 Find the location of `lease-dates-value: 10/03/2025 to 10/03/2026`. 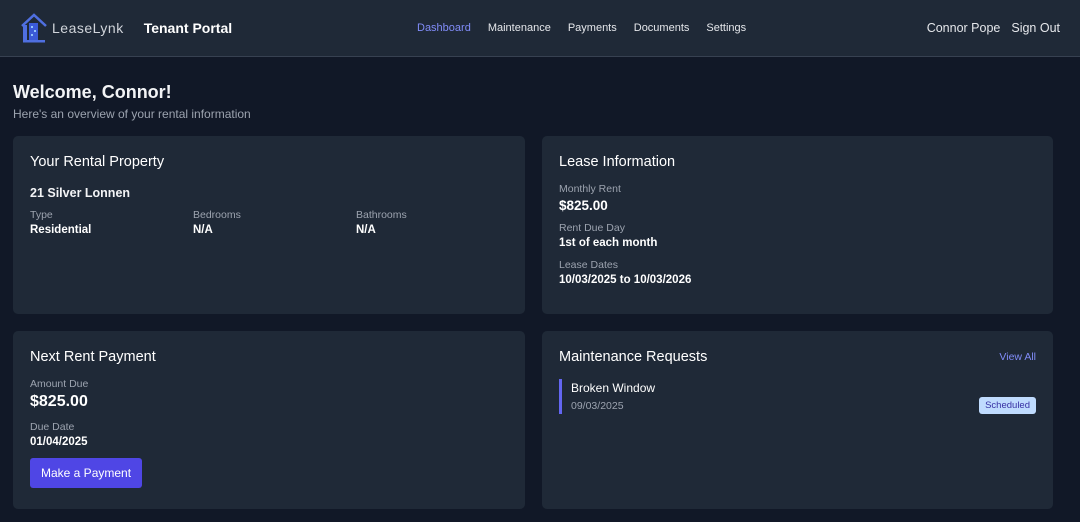

lease-dates-value: 10/03/2025 to 10/03/2026 is located at coordinates (625, 280).